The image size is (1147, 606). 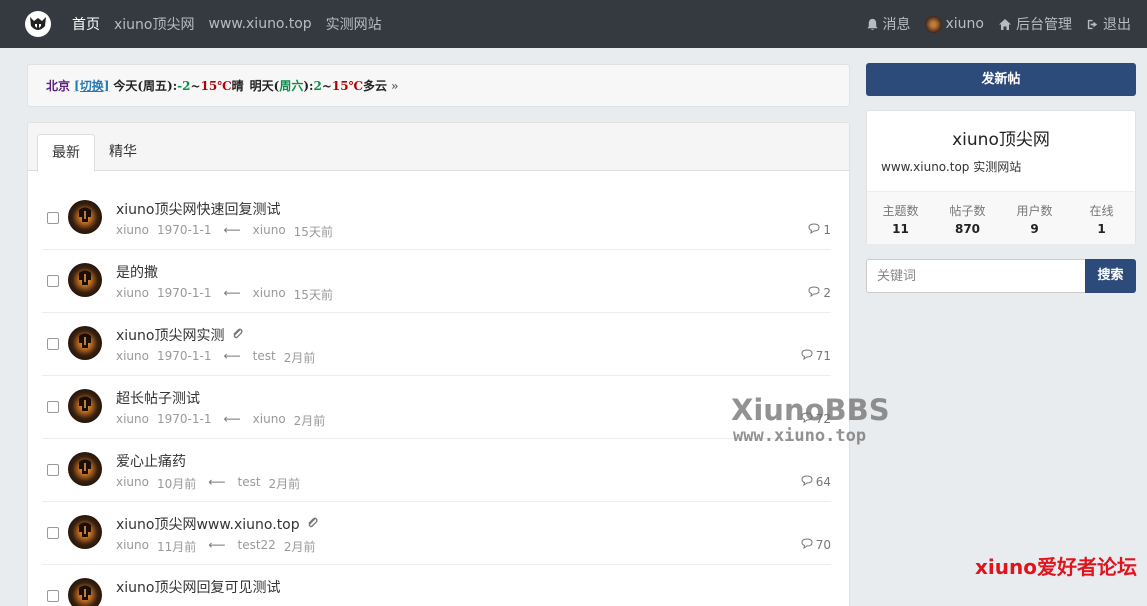 What do you see at coordinates (66, 153) in the screenshot?
I see `tab-latest: 最新` at bounding box center [66, 153].